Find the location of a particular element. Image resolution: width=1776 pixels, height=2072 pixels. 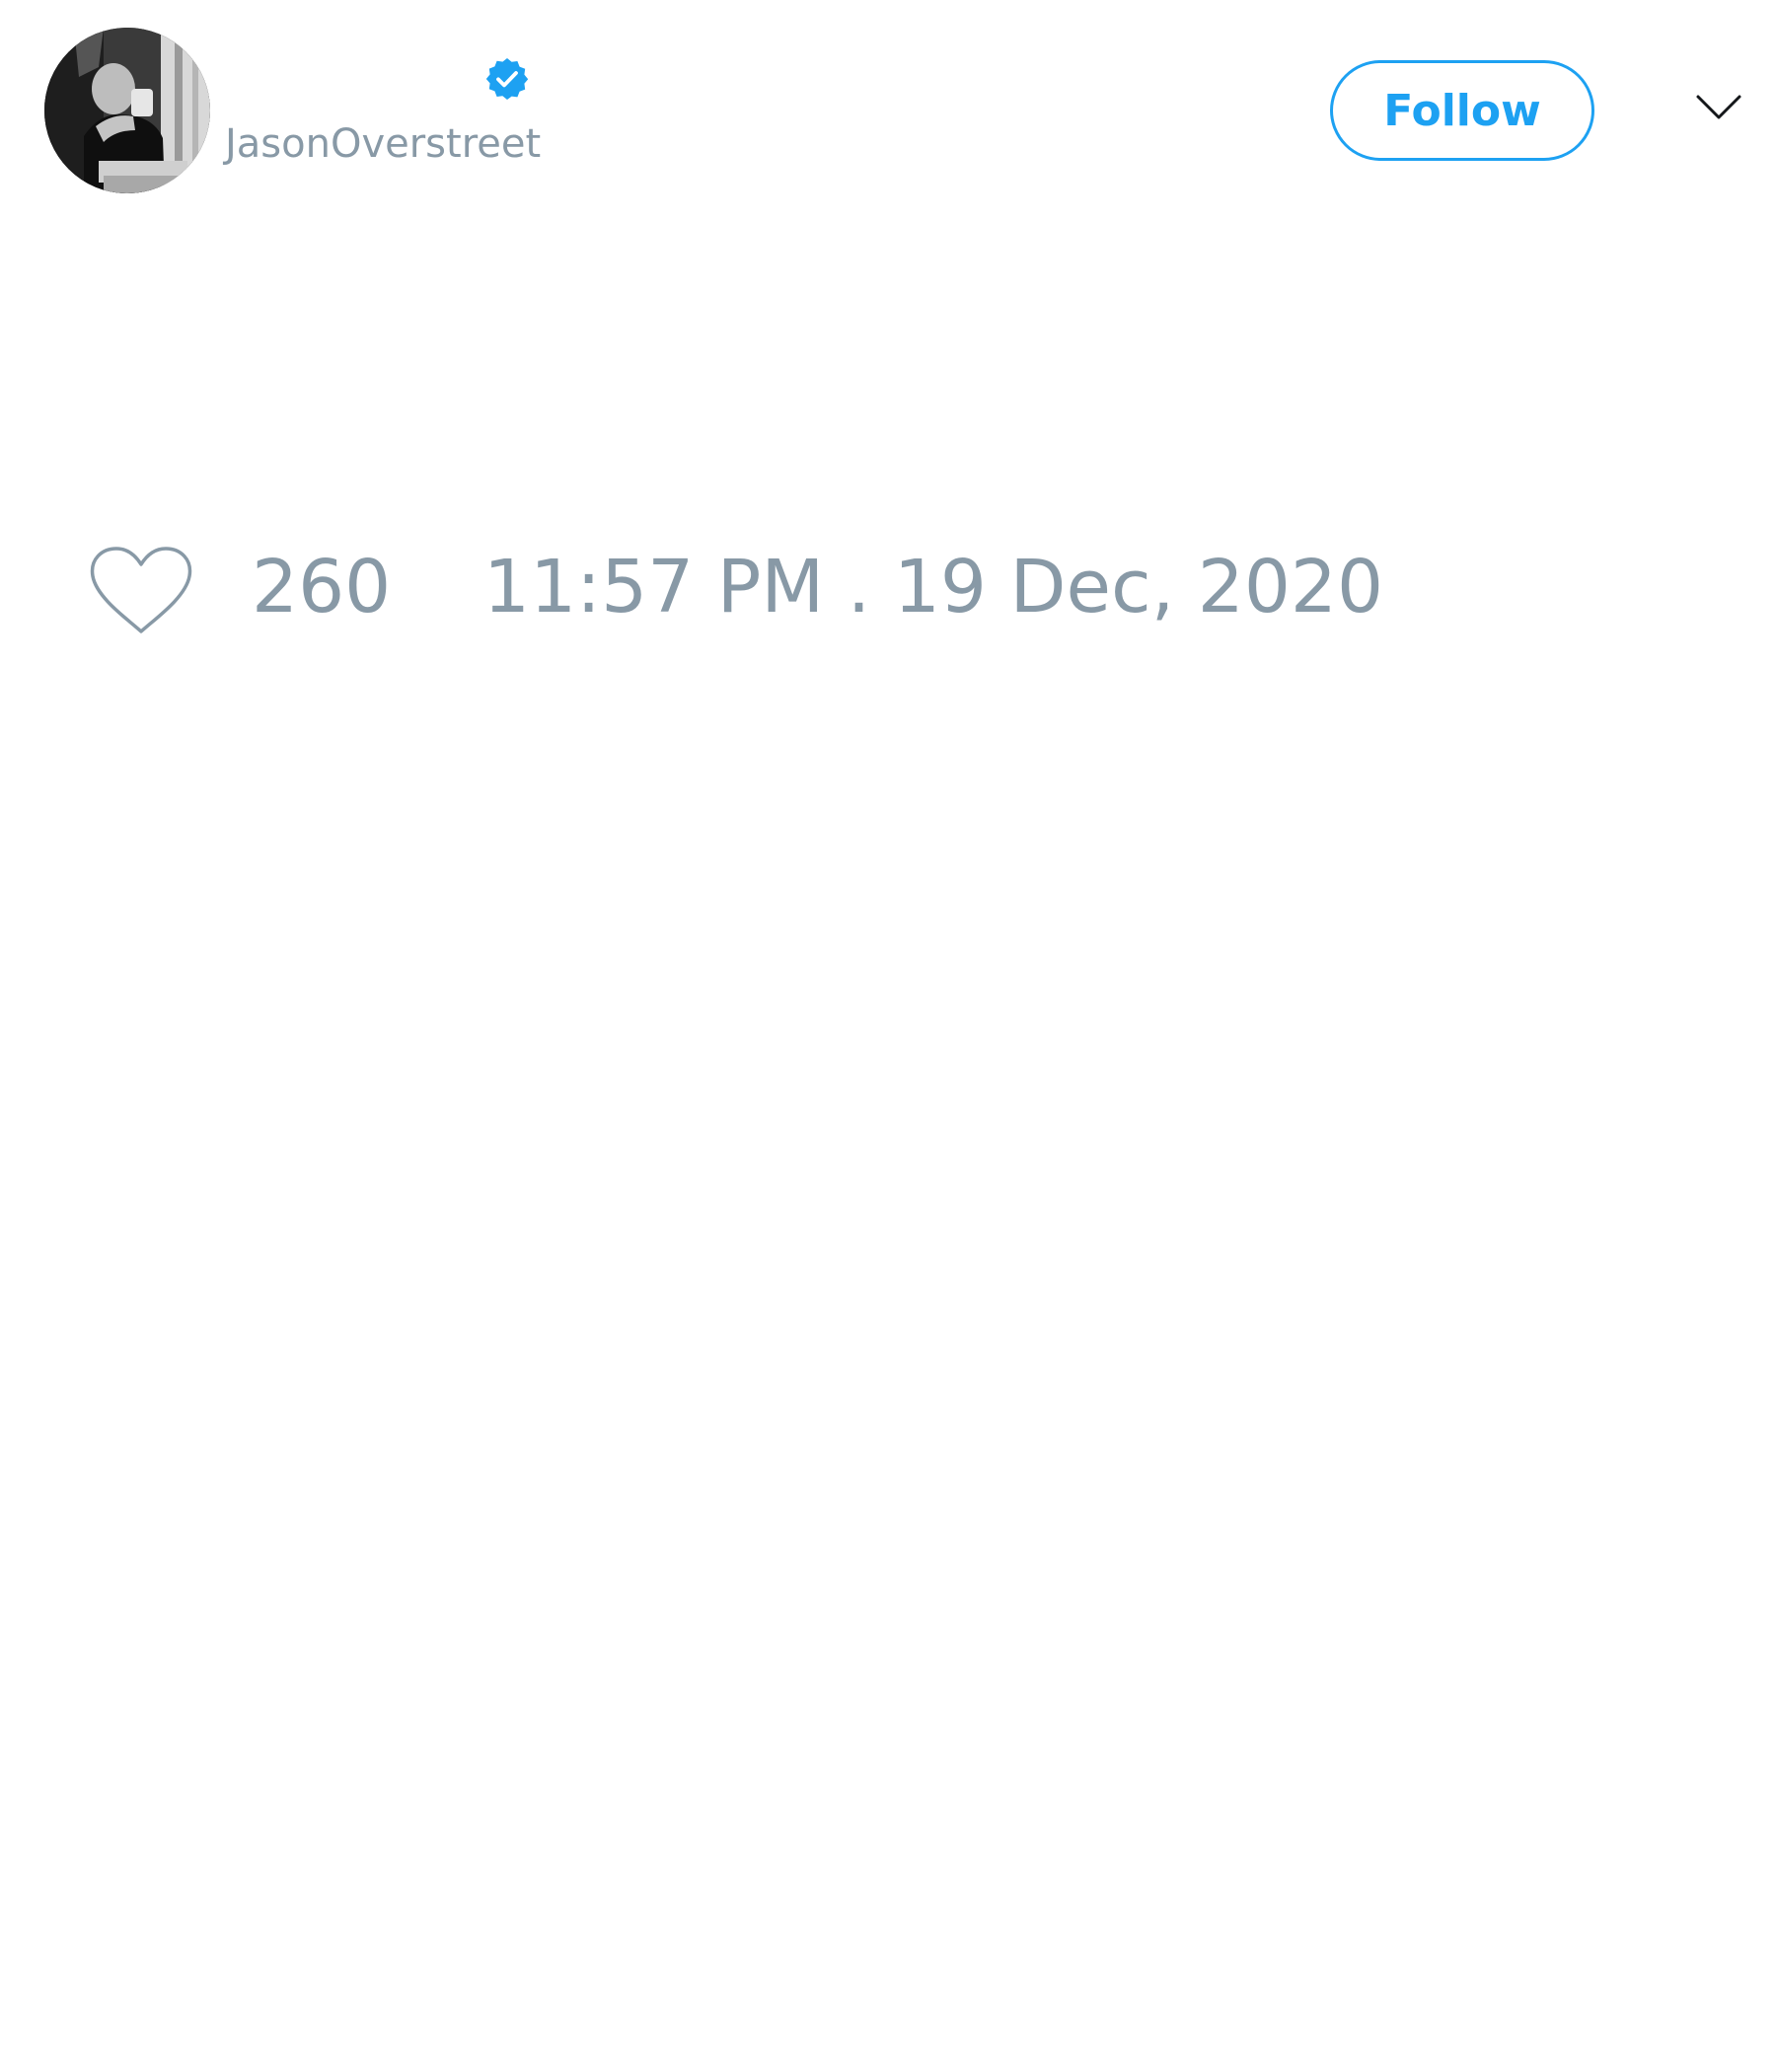

user-avatar-photo is located at coordinates (127, 111).